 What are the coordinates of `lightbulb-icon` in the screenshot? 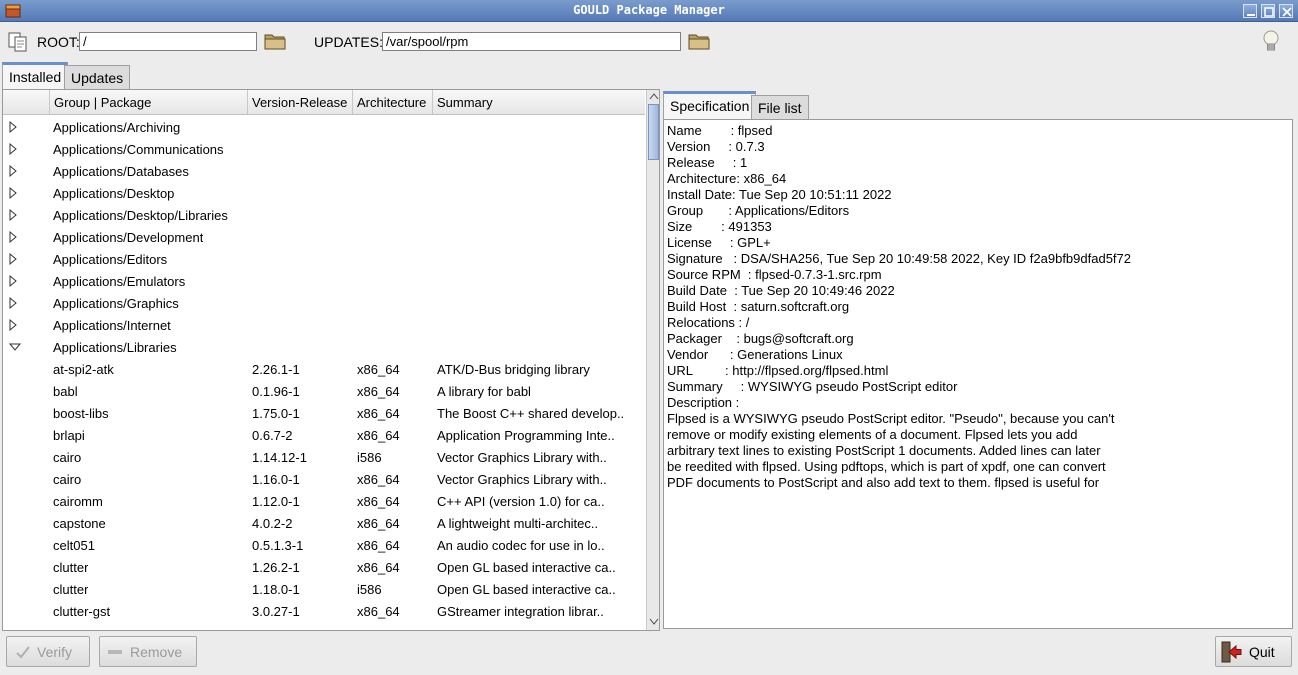 It's located at (1271, 42).